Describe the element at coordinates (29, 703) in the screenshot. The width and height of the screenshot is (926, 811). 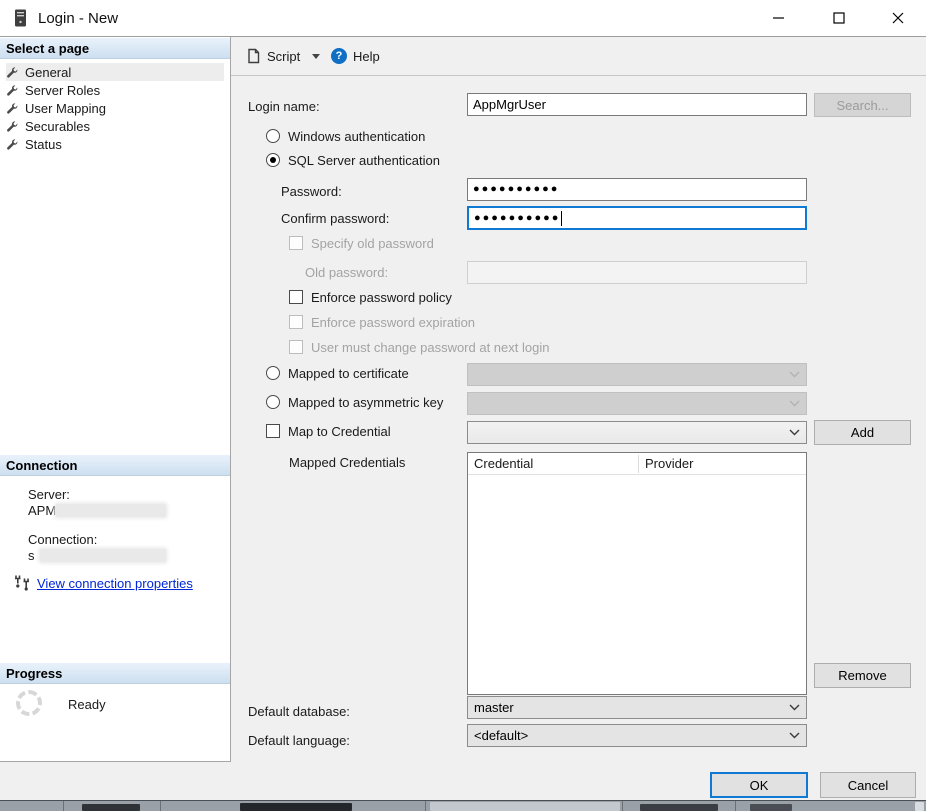
I see `progress-spinner-icon` at that location.